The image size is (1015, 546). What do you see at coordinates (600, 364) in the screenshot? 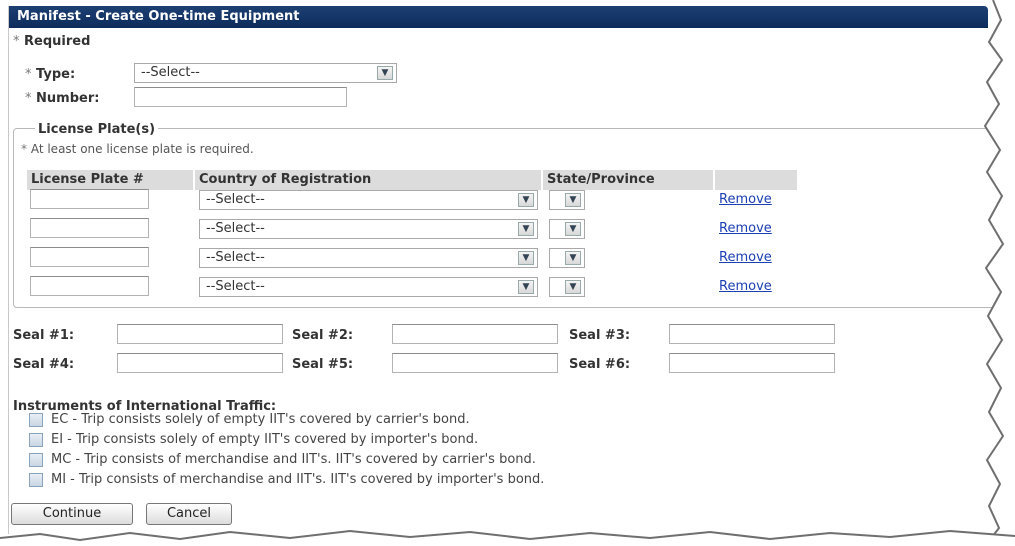
I see `seal-6-label: Seal #6:` at bounding box center [600, 364].